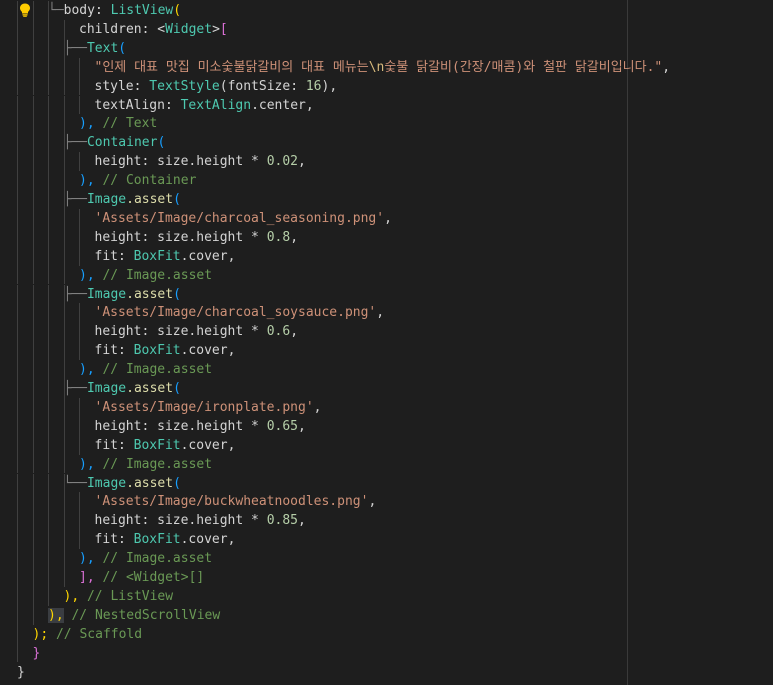 The width and height of the screenshot is (773, 685). What do you see at coordinates (149, 577) in the screenshot?
I see `code-token: // <Widget>[]` at bounding box center [149, 577].